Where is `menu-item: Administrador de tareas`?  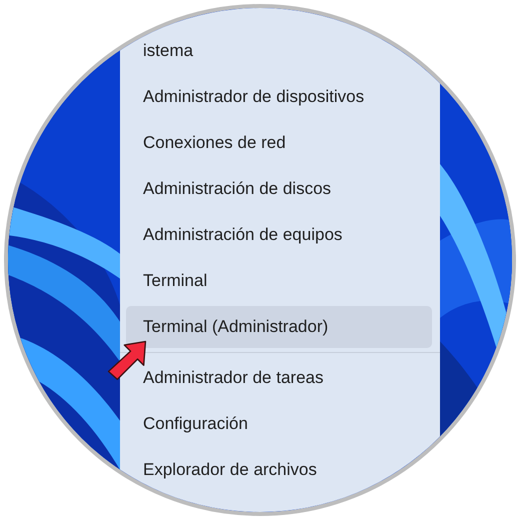
menu-item: Administrador de tareas is located at coordinates (234, 378).